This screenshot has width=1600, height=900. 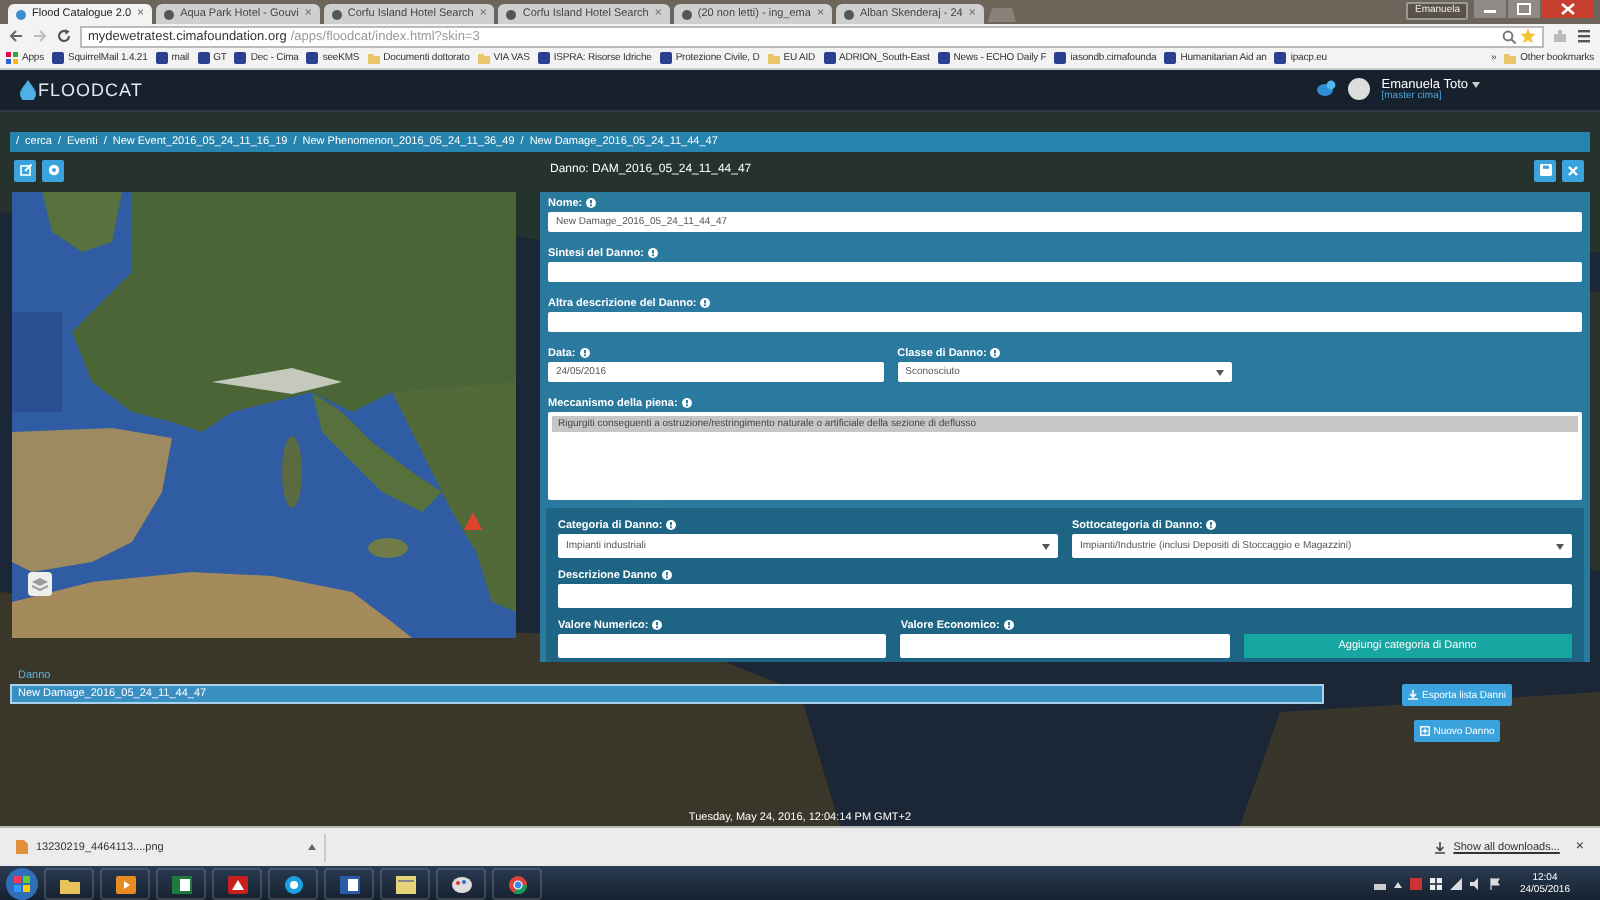 I want to click on star-icon, so click(x=1528, y=36).